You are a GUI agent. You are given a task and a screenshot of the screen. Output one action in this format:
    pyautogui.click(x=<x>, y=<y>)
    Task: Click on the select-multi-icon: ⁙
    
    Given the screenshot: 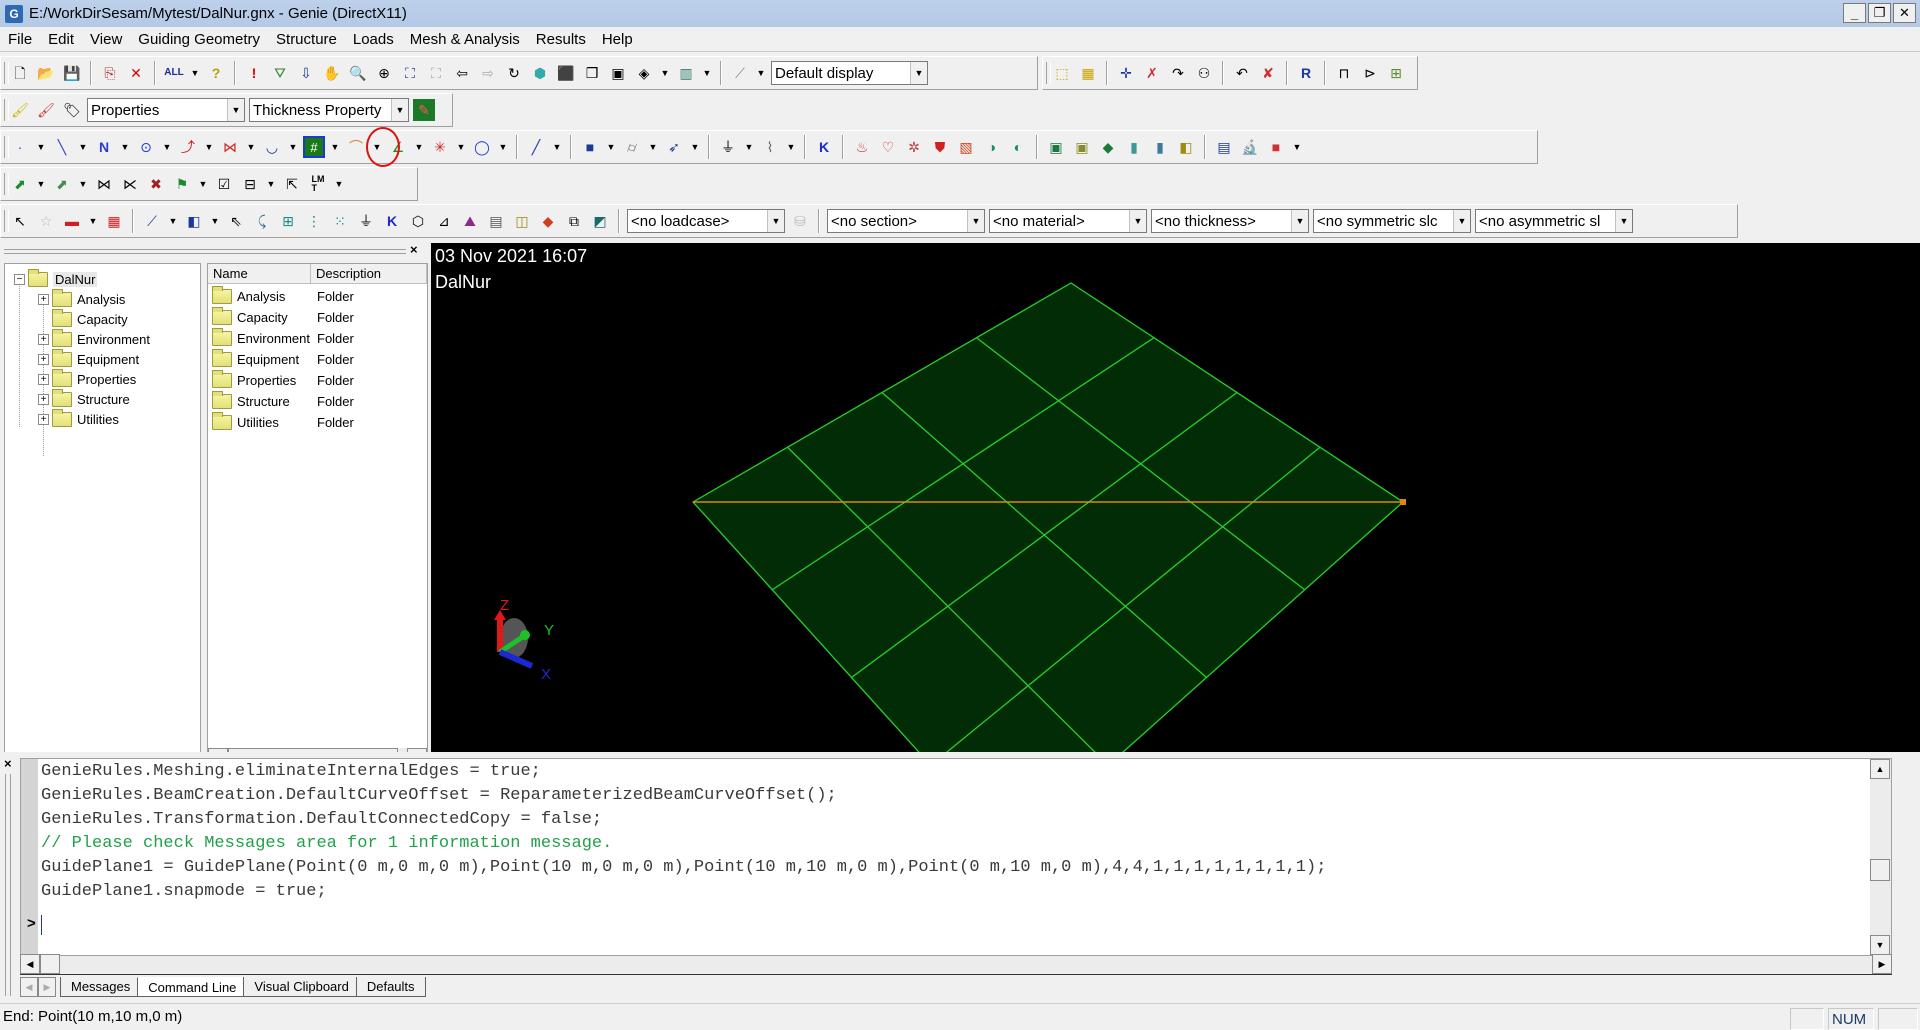 What is the action you would take?
    pyautogui.click(x=340, y=221)
    